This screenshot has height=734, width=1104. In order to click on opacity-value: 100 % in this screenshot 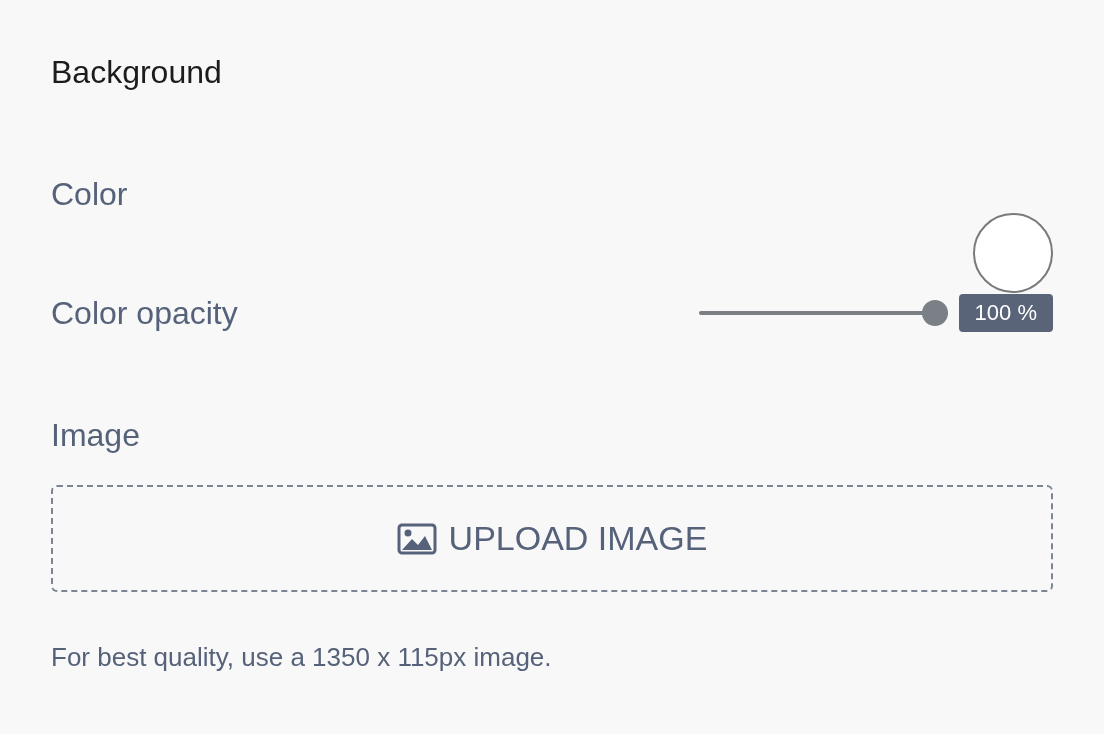, I will do `click(1005, 313)`.